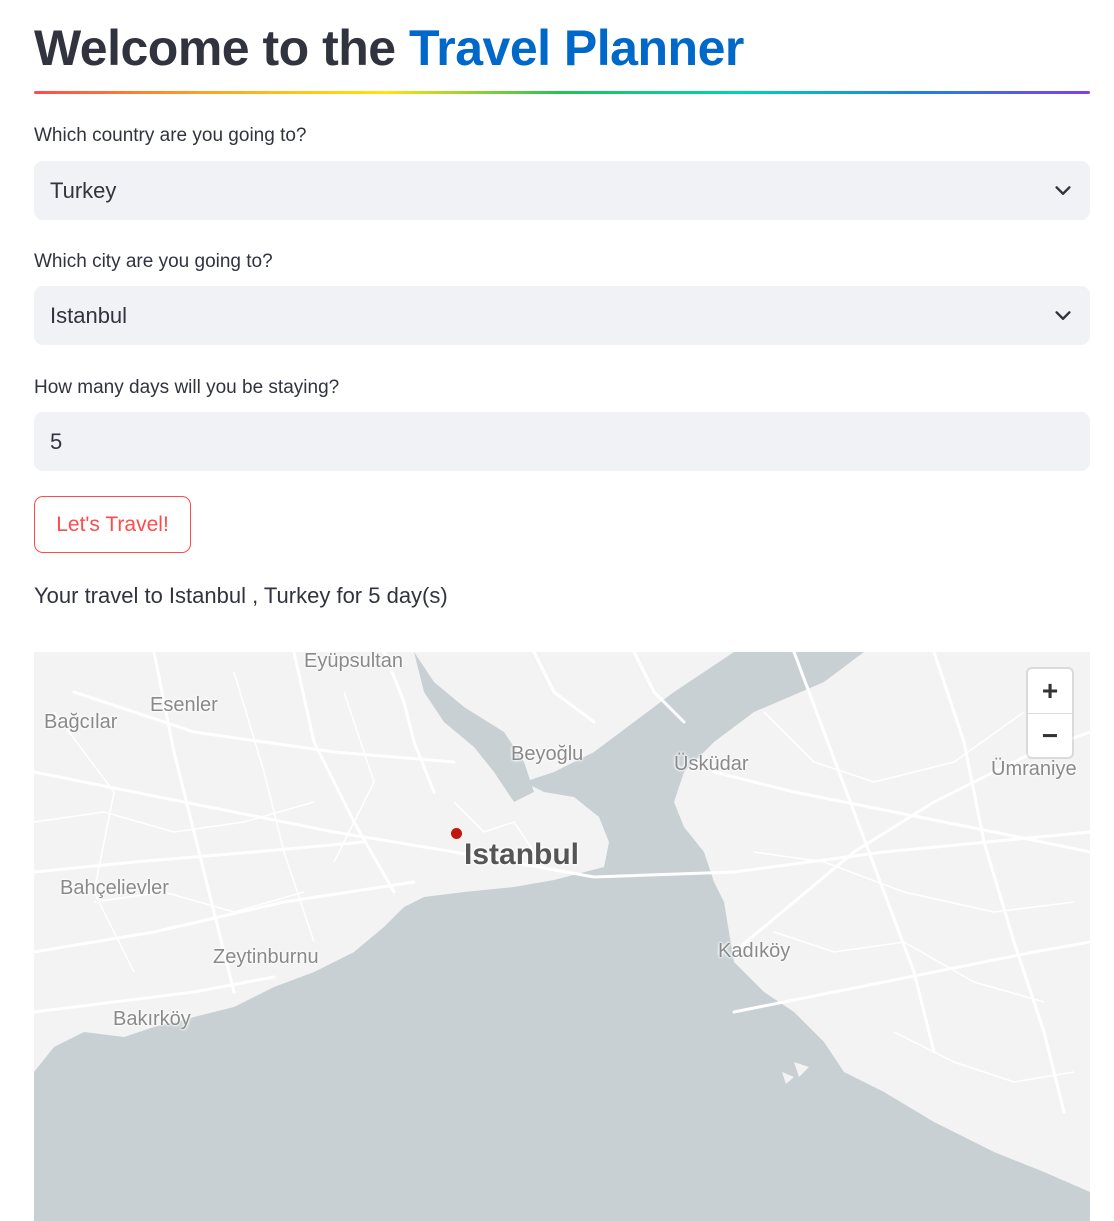 The width and height of the screenshot is (1114, 1221). What do you see at coordinates (562, 315) in the screenshot?
I see `city-select: Istanbul` at bounding box center [562, 315].